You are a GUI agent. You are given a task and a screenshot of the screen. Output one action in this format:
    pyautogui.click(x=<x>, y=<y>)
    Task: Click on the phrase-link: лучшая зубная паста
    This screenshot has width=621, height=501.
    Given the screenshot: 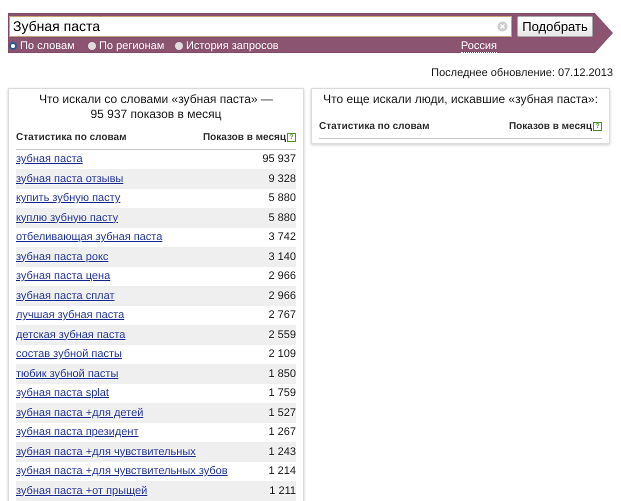 What is the action you would take?
    pyautogui.click(x=70, y=315)
    